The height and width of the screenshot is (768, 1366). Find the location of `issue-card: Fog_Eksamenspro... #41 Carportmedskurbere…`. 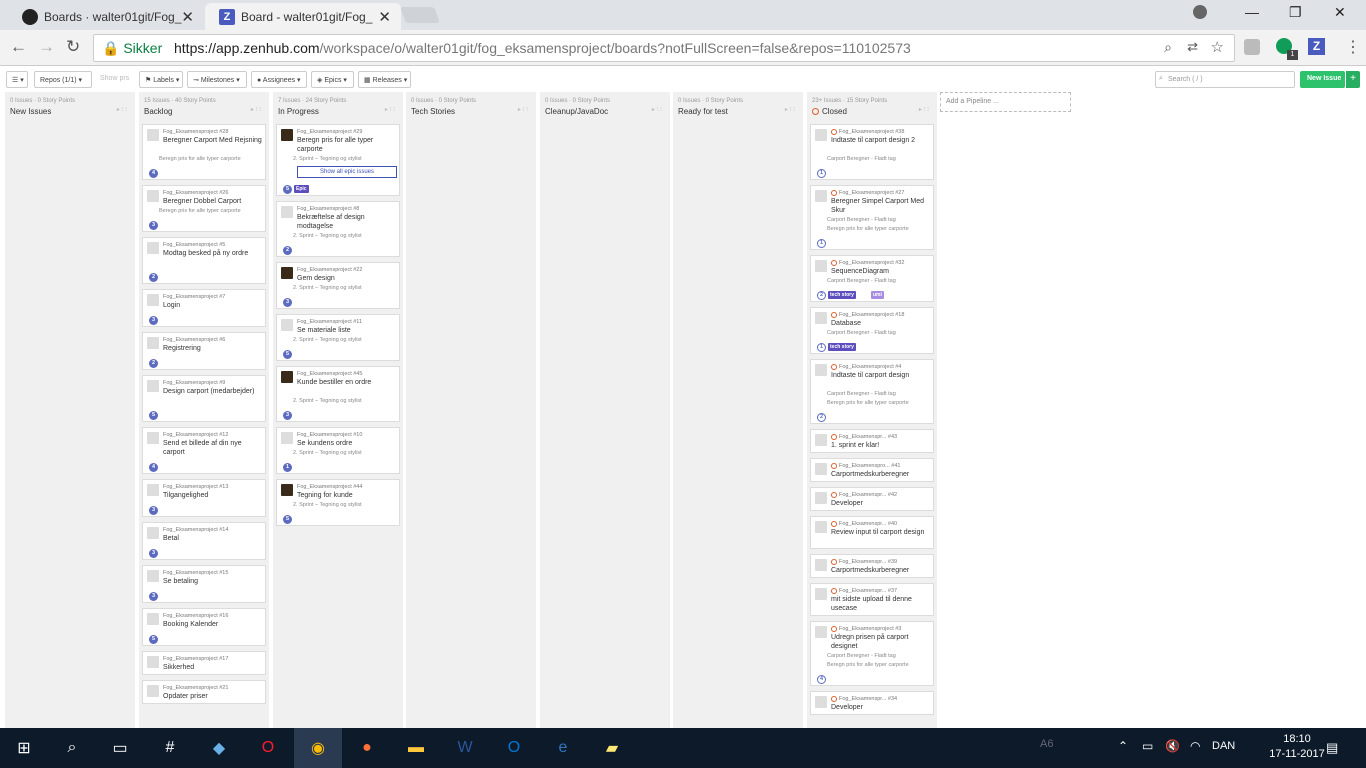

issue-card: Fog_Eksamenspro... #41 Carportmedskurbere… is located at coordinates (872, 470).